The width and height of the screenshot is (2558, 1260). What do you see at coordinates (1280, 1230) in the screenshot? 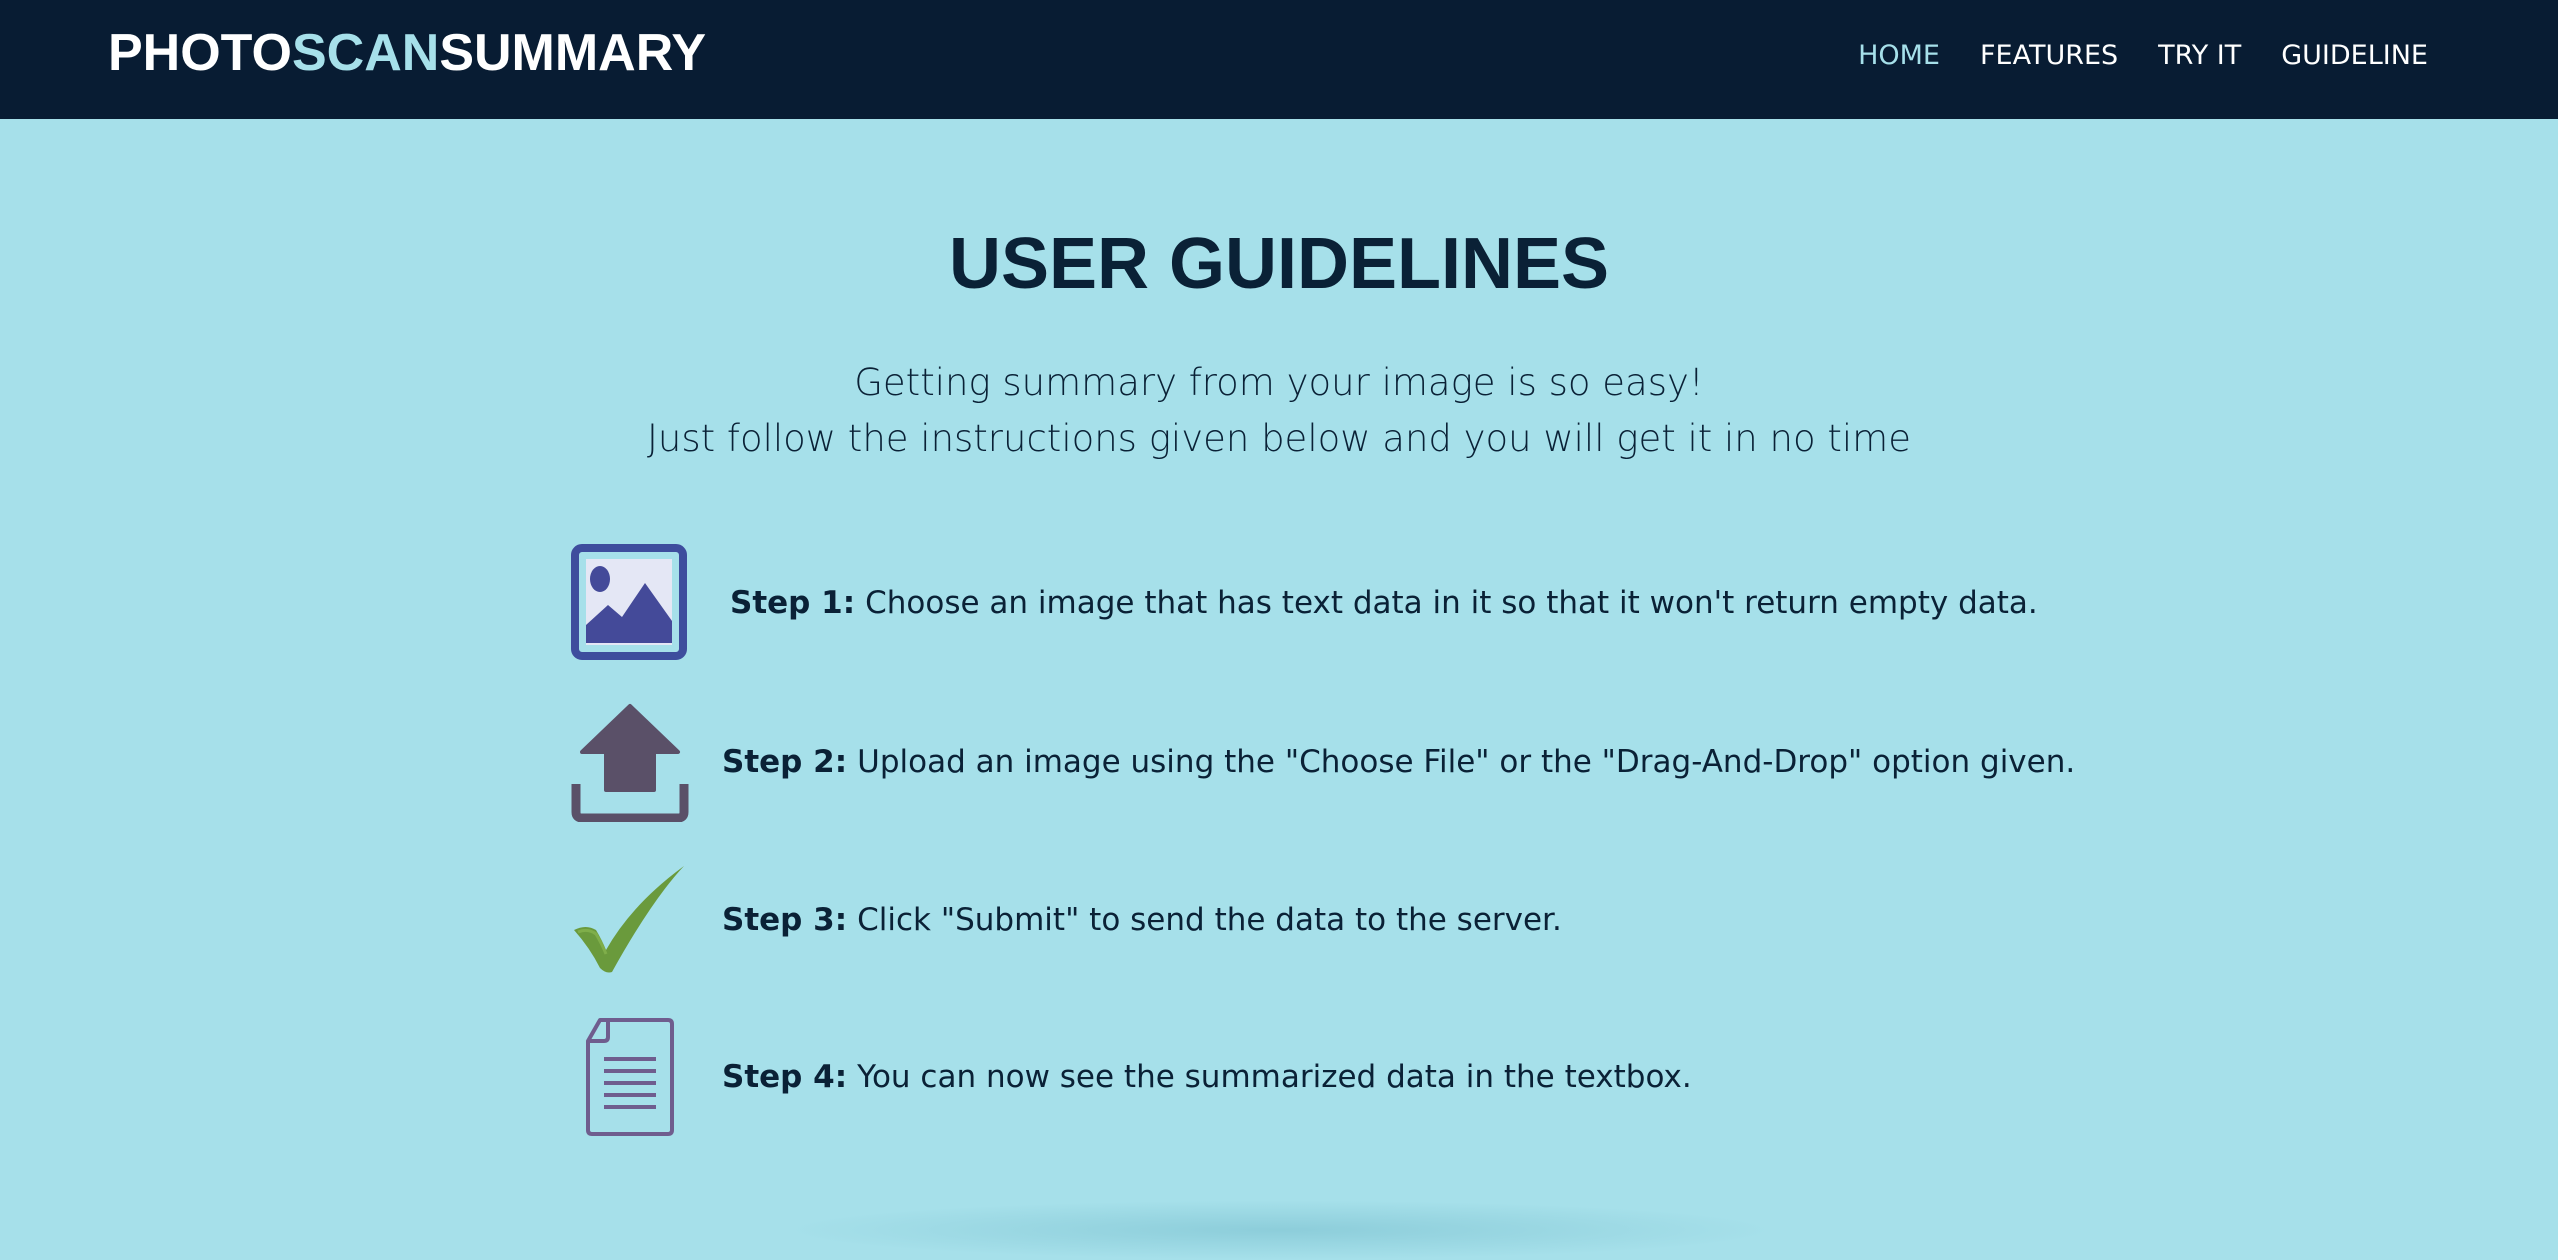
I see `section-shadow` at bounding box center [1280, 1230].